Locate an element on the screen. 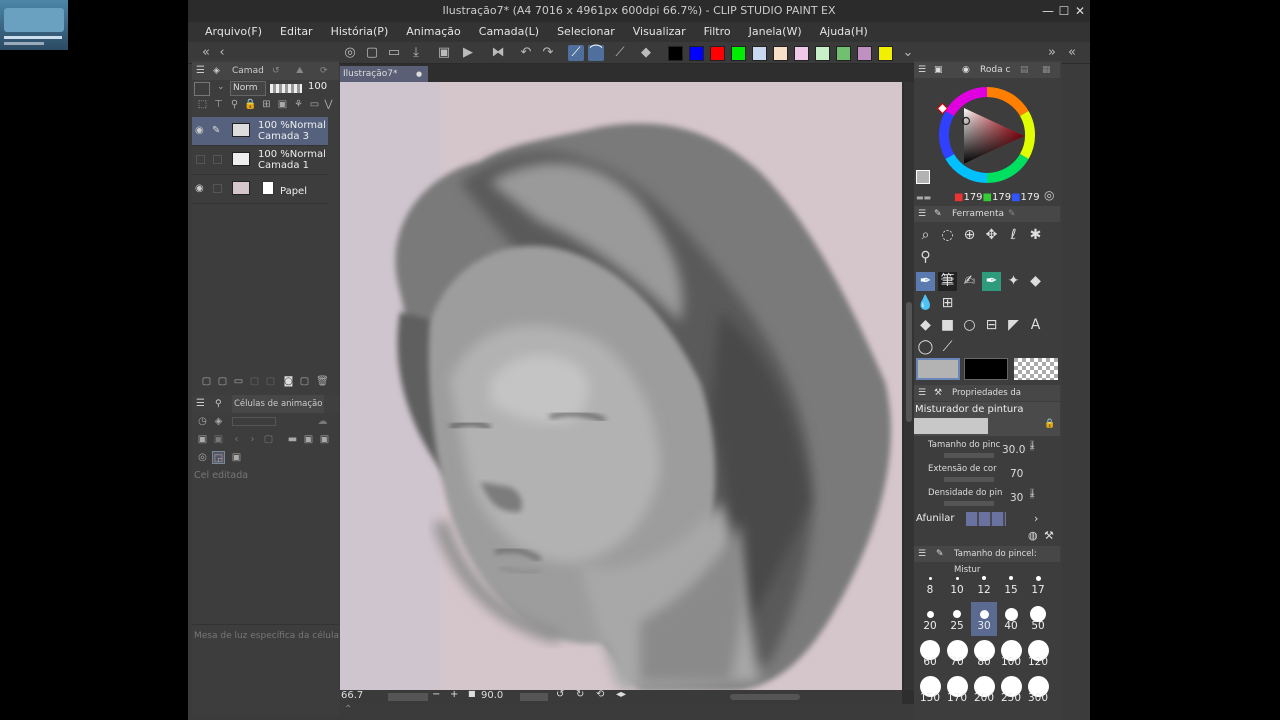  history-icon: ↺ is located at coordinates (276, 71).